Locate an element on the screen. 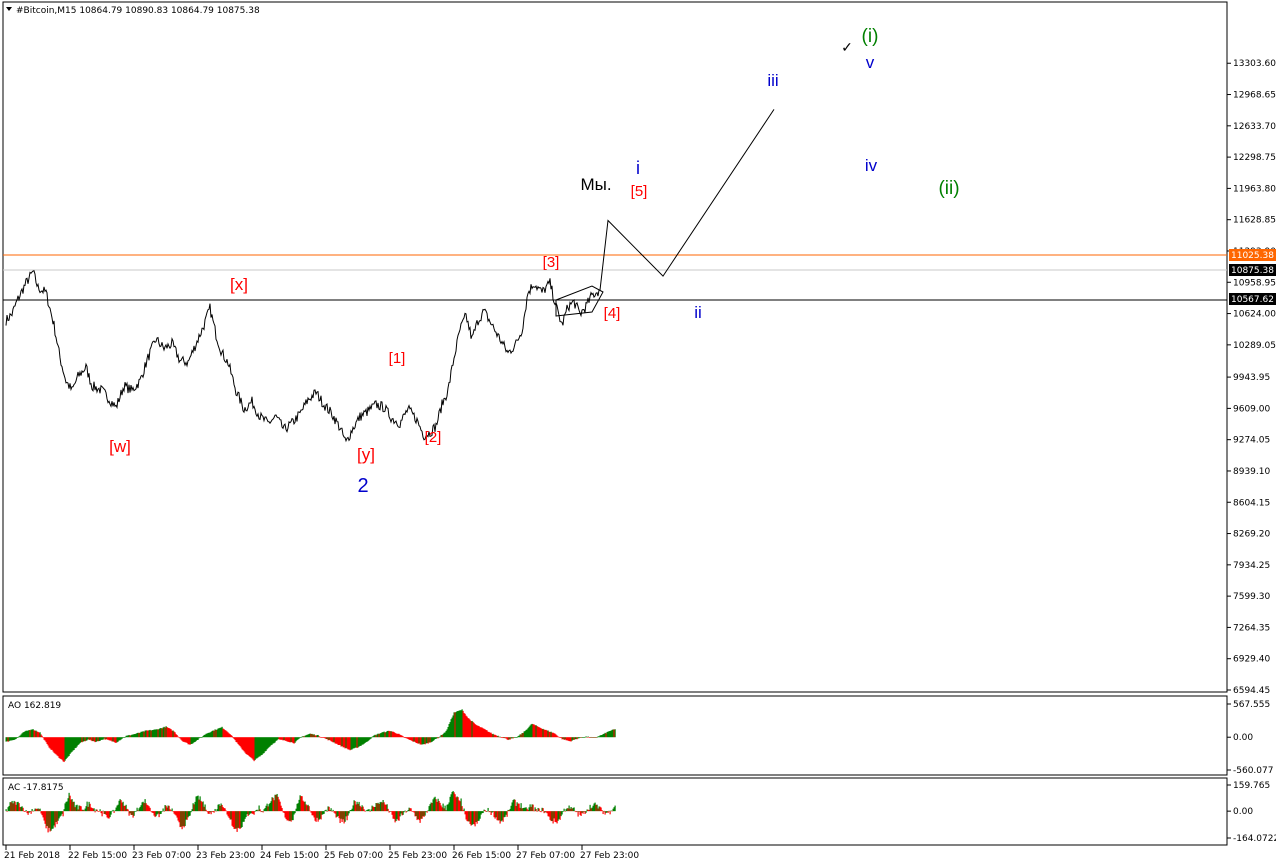  ac-axis-label: 0.00 is located at coordinates (1243, 812).